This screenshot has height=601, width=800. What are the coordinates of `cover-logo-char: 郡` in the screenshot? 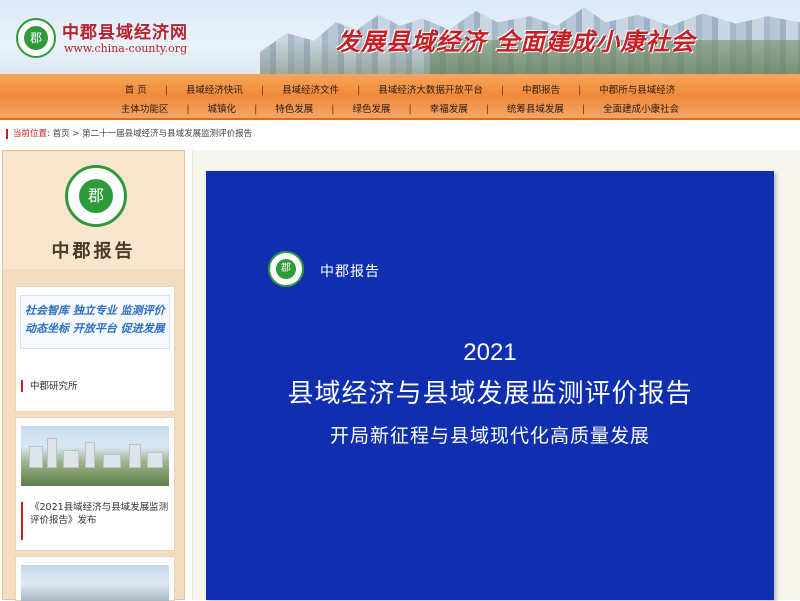 It's located at (286, 269).